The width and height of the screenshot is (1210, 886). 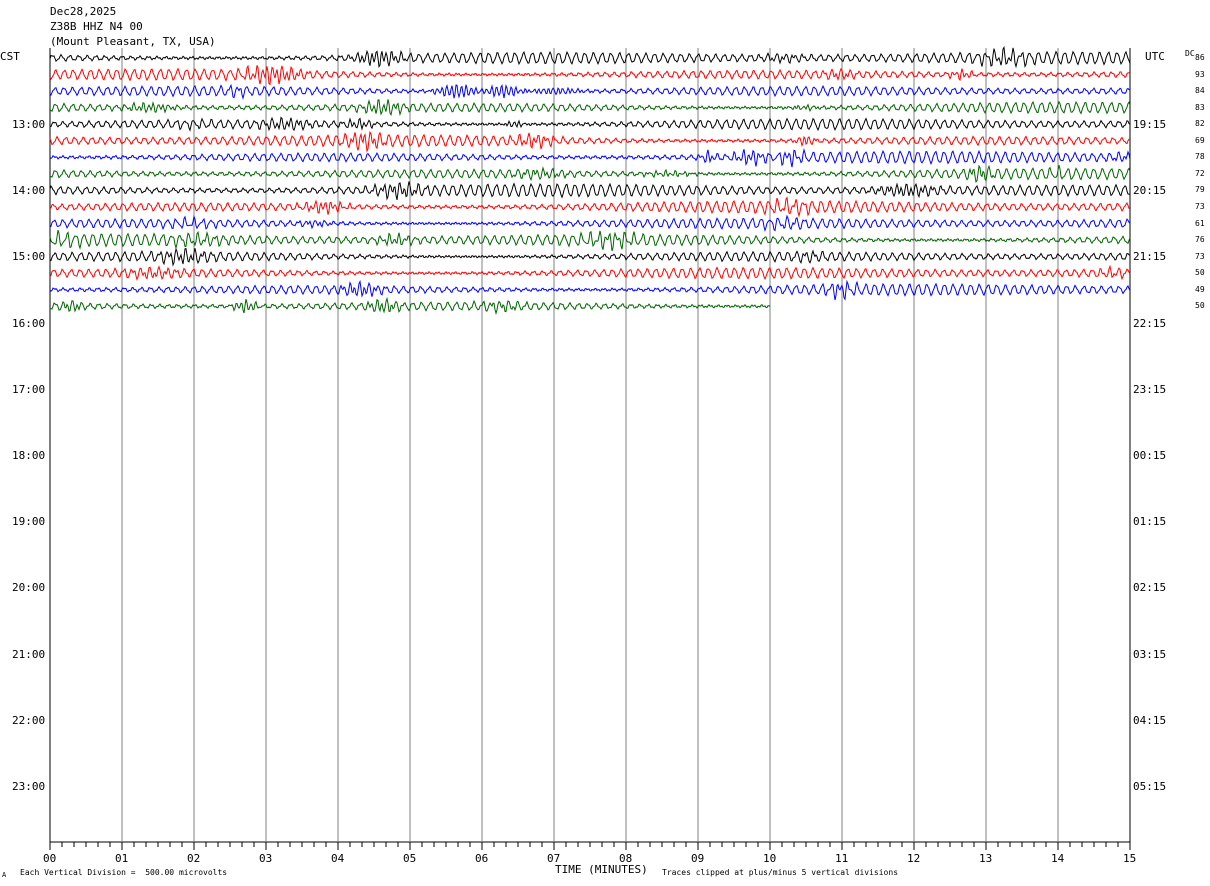 I want to click on x-axis-label: TIME (MINUTES), so click(x=601, y=869).